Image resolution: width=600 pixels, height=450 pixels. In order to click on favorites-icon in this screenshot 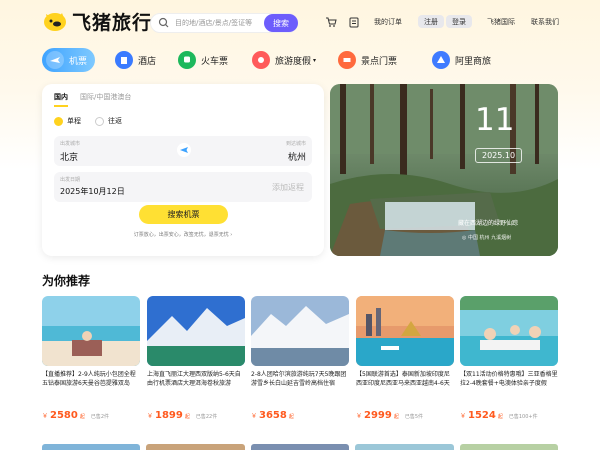, I will do `click(354, 22)`.